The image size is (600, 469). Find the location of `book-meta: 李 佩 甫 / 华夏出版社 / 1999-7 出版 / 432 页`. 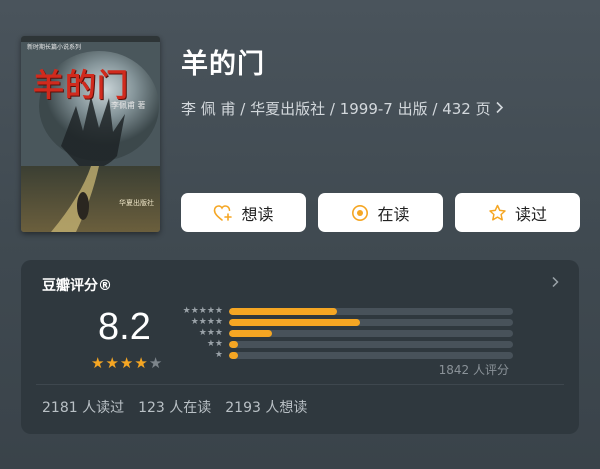

book-meta: 李 佩 甫 / 华夏出版社 / 1999-7 出版 / 432 页 is located at coordinates (342, 108).